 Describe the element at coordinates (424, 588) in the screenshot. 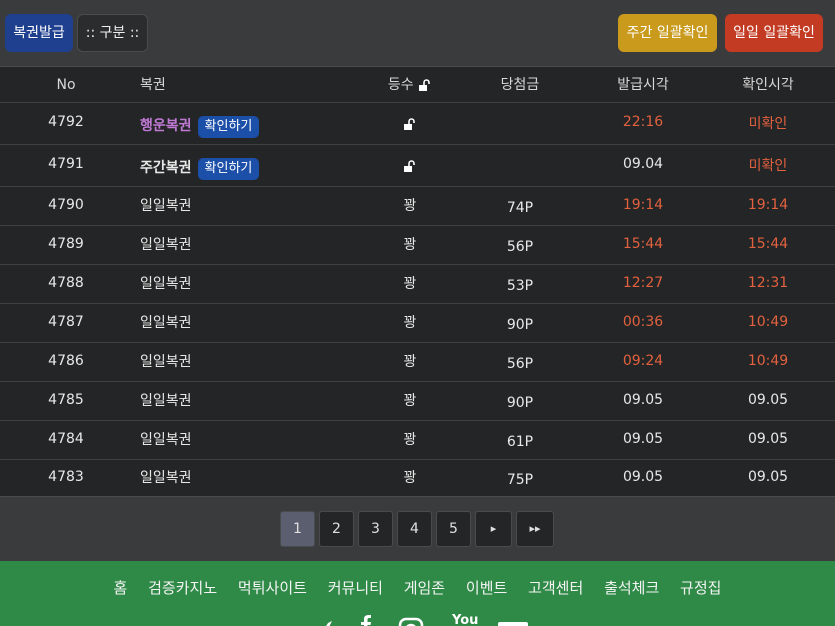

I see `footer-link-game-zone: 게임존` at that location.